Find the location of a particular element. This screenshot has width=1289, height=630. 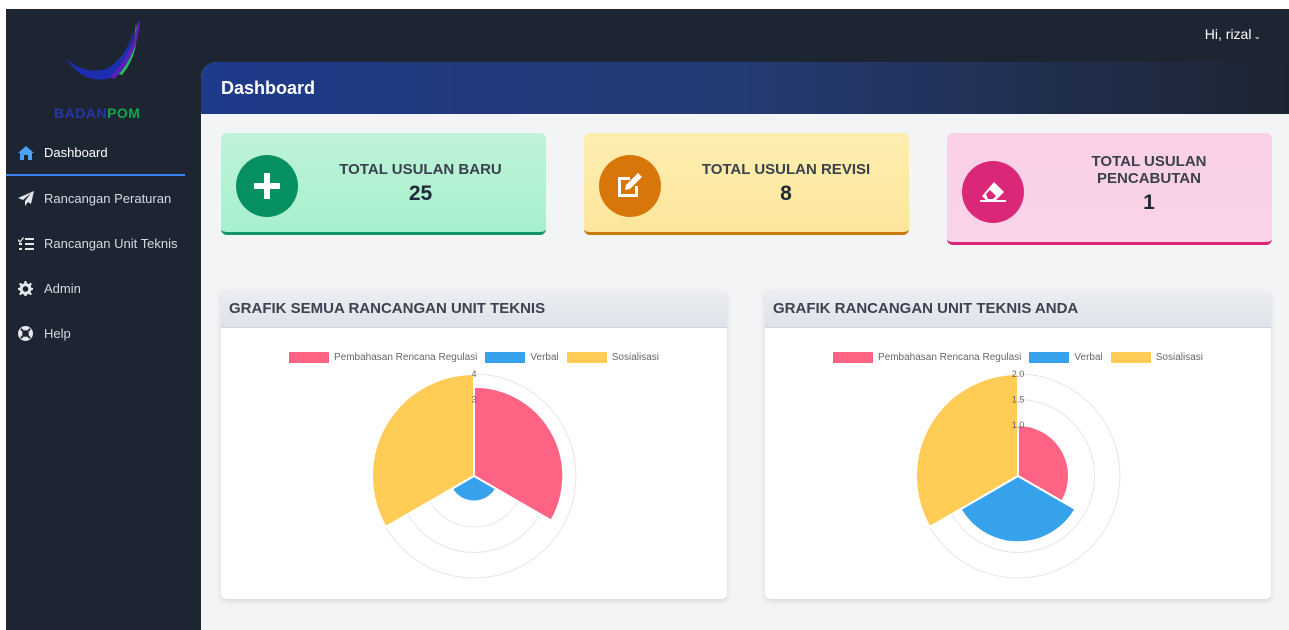

radial-tick-label: 3 is located at coordinates (473, 400).